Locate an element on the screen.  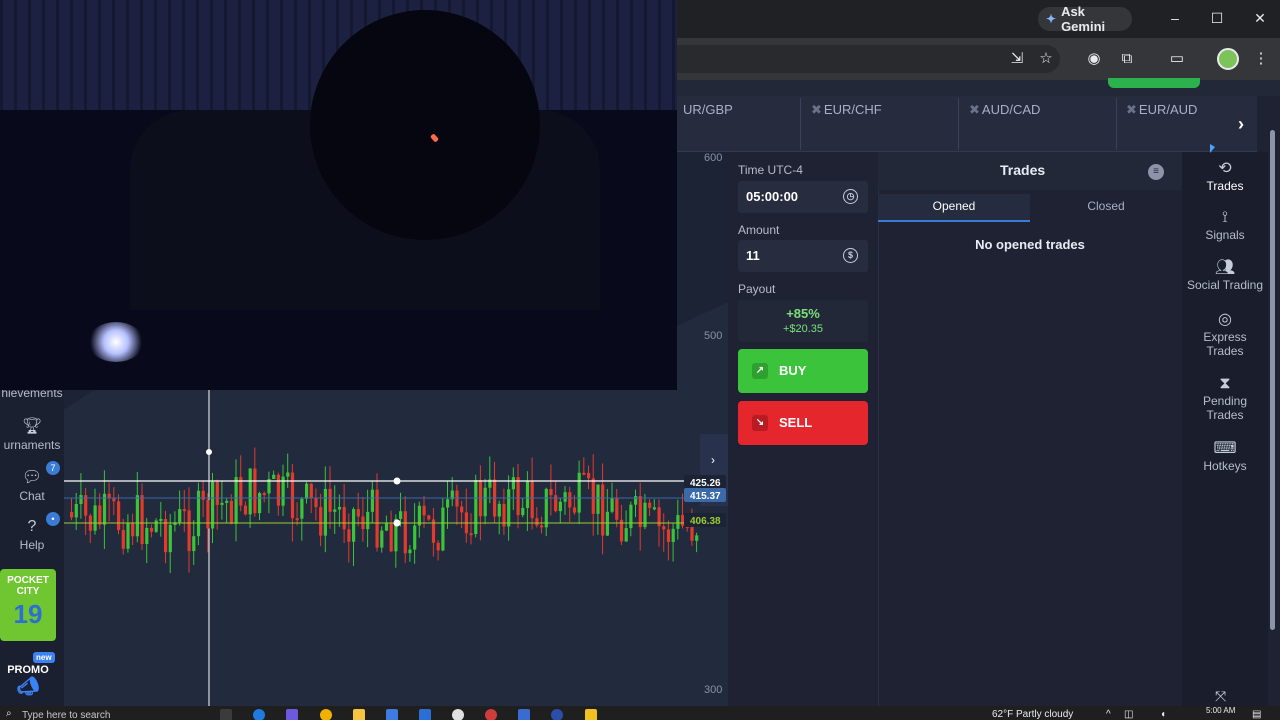
file-explorer-icon is located at coordinates (359, 714).